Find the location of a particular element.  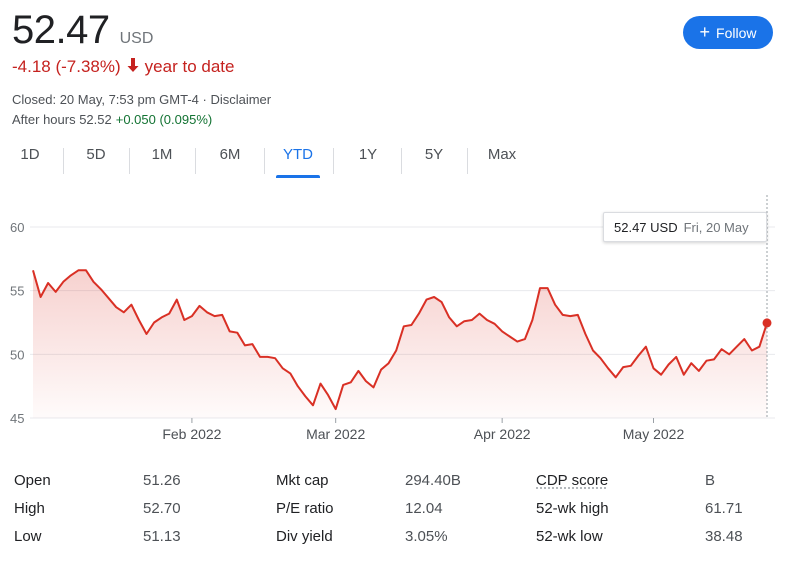

tab-1m: 1M is located at coordinates (162, 162).